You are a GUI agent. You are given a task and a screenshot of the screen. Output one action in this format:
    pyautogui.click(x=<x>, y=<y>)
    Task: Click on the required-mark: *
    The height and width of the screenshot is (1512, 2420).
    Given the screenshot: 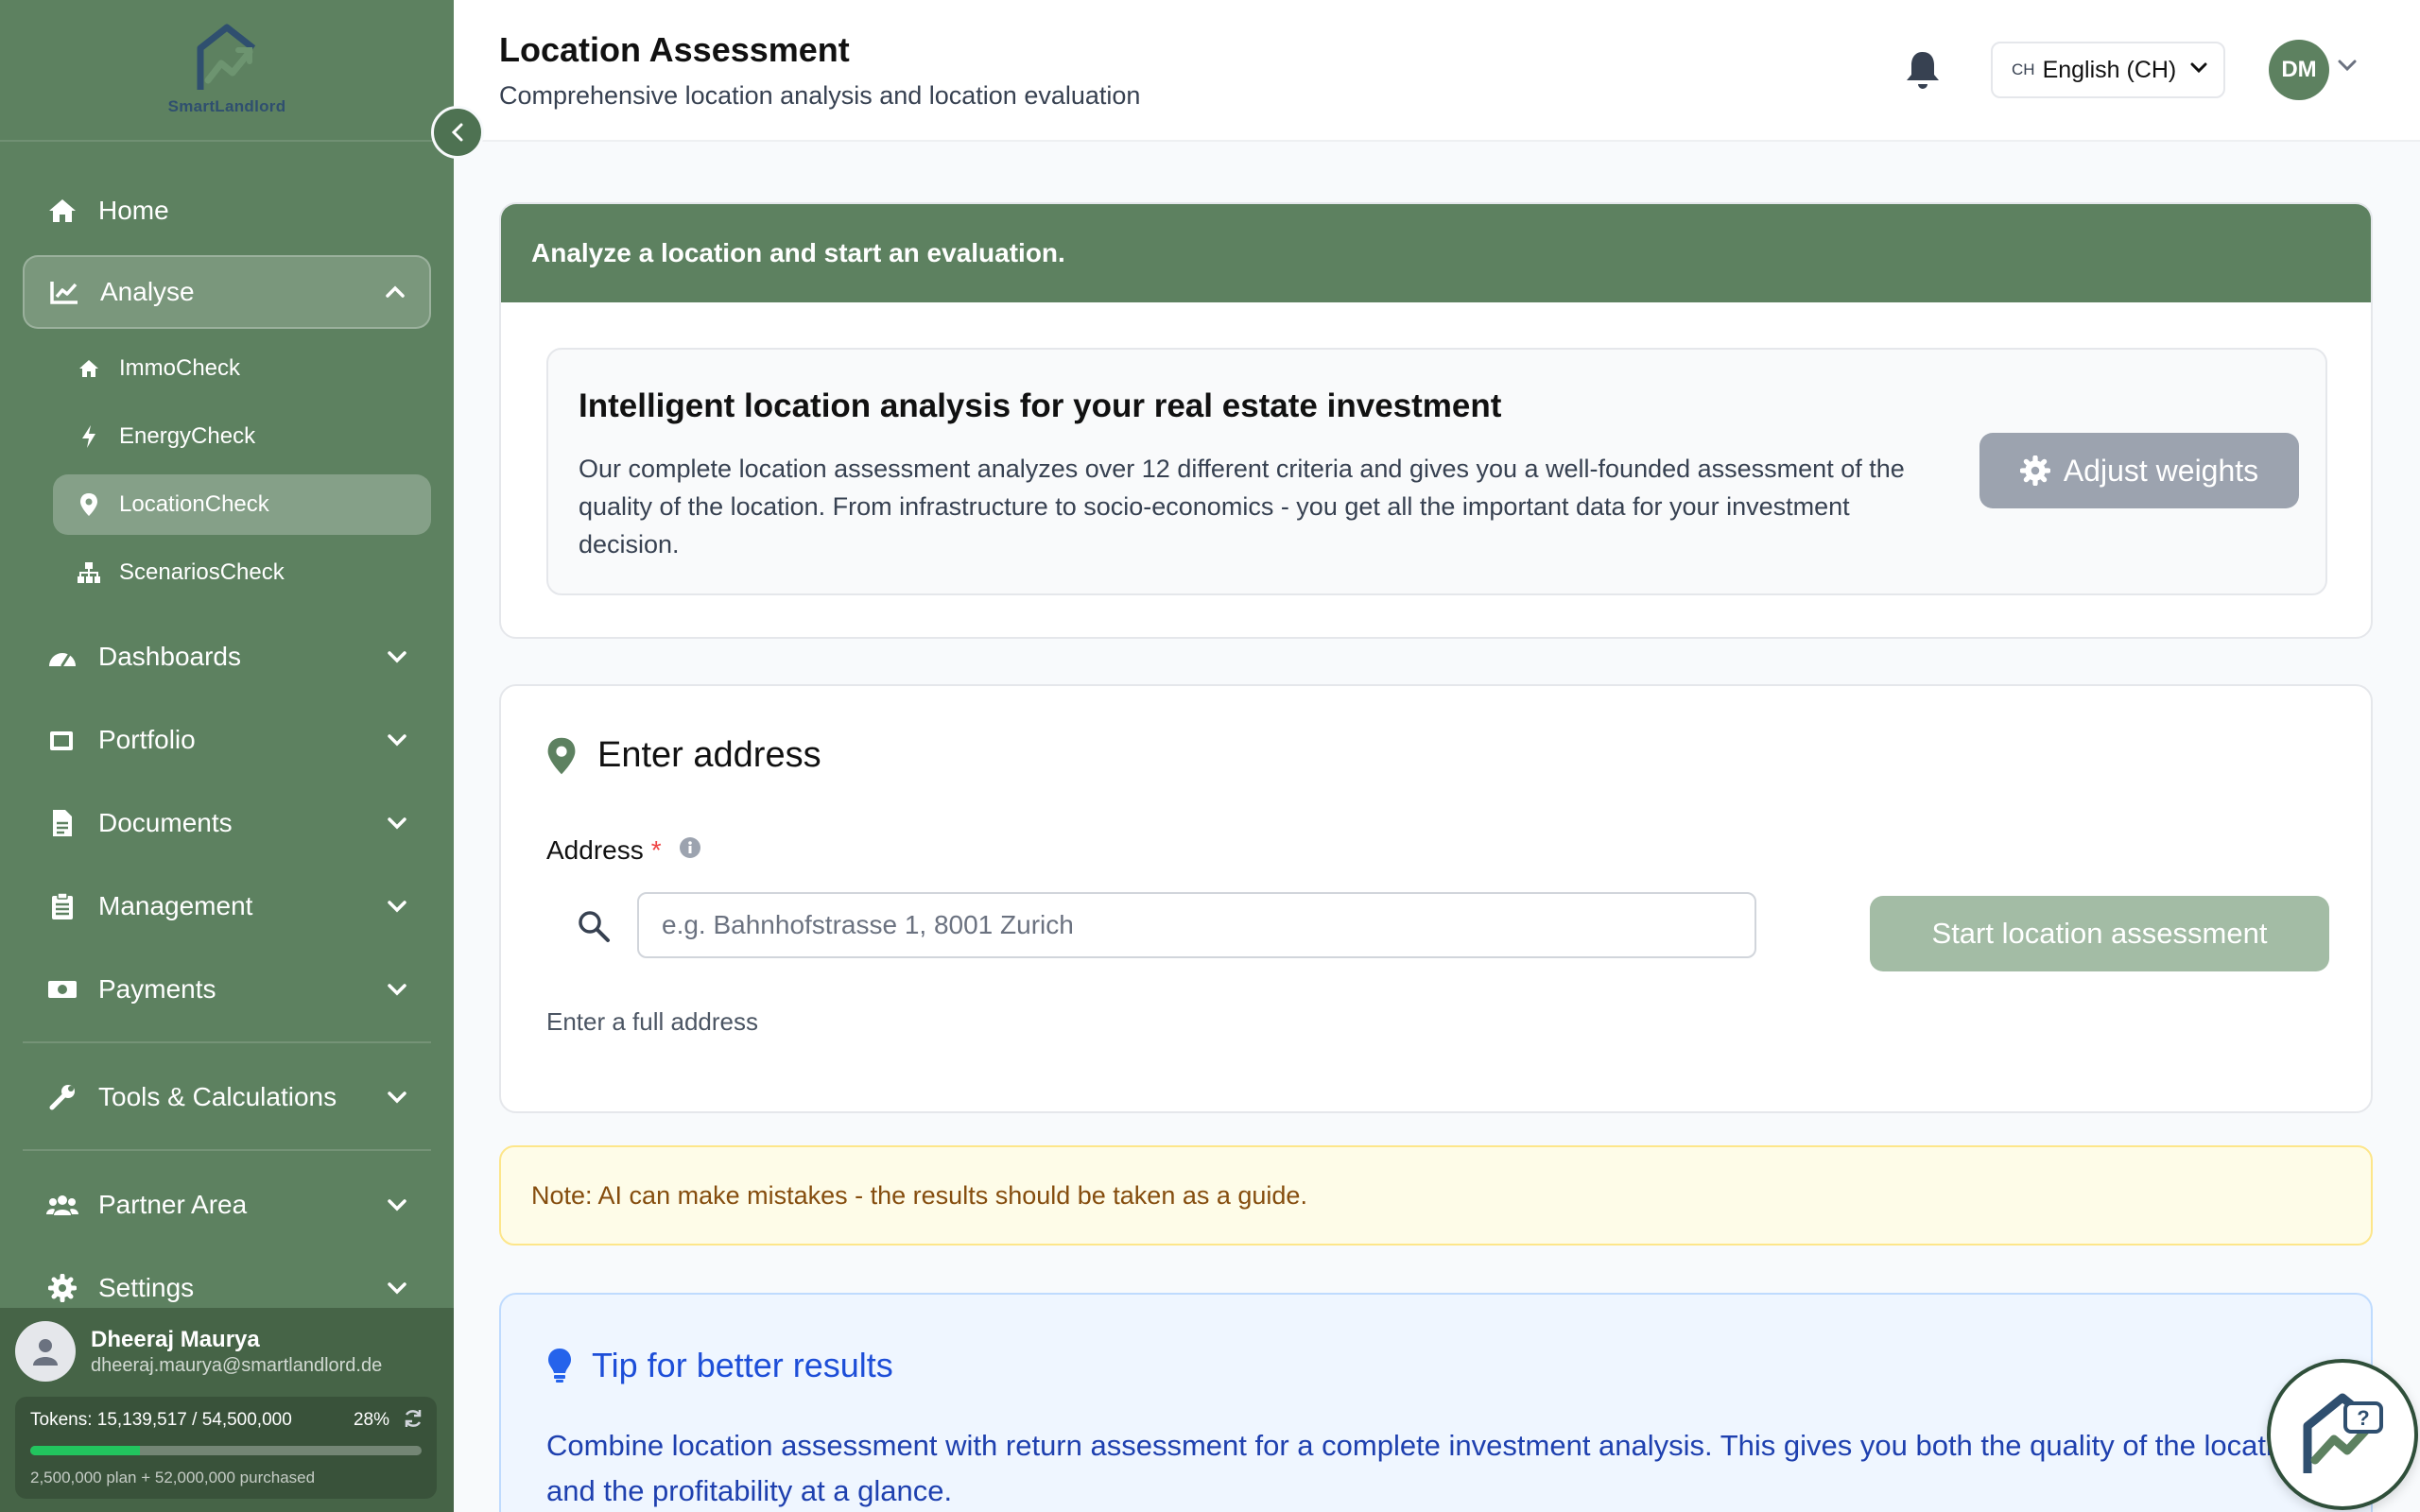 What is the action you would take?
    pyautogui.click(x=656, y=850)
    